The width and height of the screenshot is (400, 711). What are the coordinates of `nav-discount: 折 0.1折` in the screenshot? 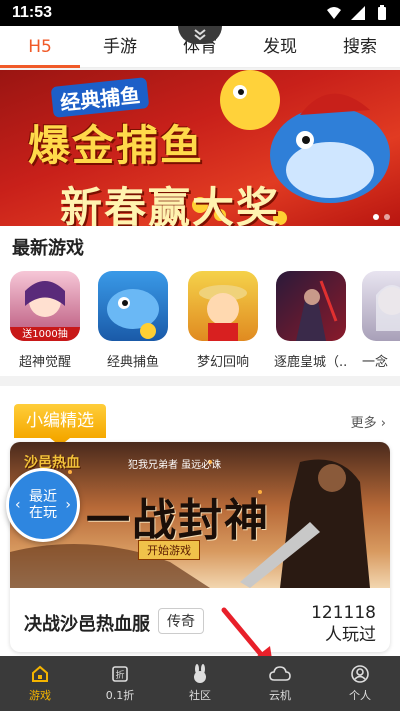 It's located at (120, 683).